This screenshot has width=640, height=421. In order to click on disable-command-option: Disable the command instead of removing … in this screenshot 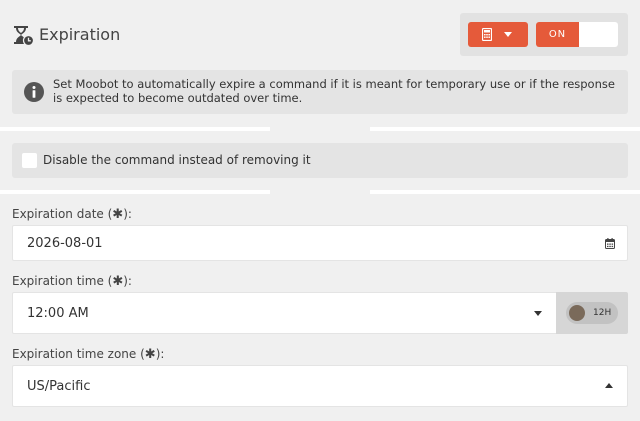, I will do `click(320, 160)`.